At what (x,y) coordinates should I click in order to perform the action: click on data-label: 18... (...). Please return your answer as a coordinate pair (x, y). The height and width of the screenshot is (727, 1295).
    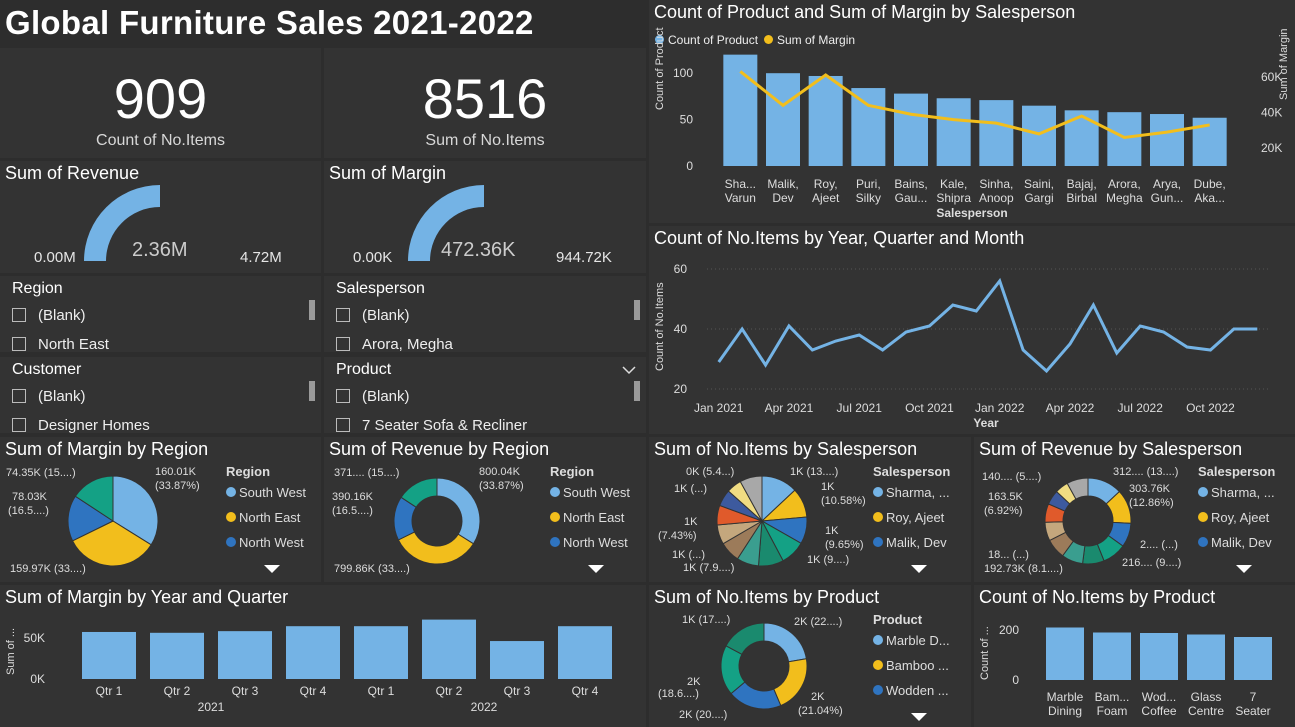
    Looking at the image, I should click on (1008, 555).